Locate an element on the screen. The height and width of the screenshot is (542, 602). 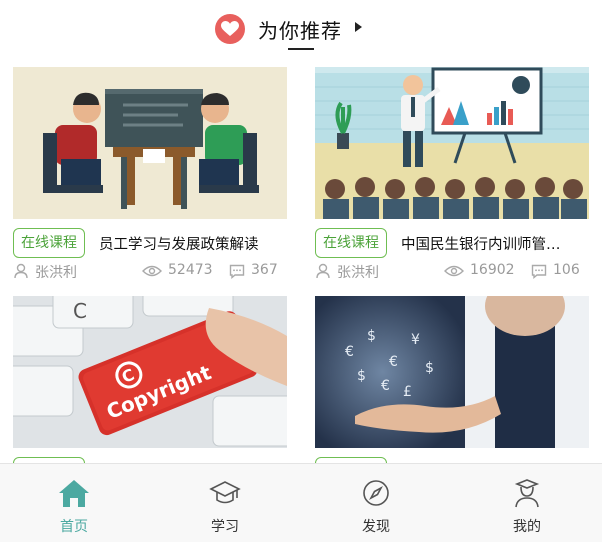
comment-count: 367 is located at coordinates (264, 270).